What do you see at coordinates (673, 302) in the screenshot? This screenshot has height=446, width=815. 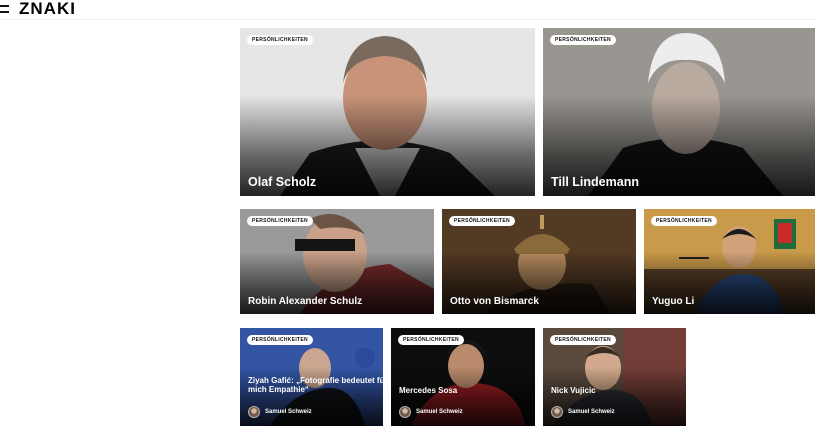 I see `card-title: Yuguo Li` at bounding box center [673, 302].